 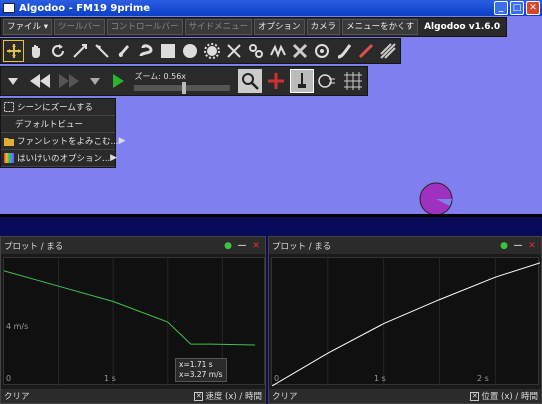 I want to click on menu-toolbar: ツールバー, so click(x=79, y=27).